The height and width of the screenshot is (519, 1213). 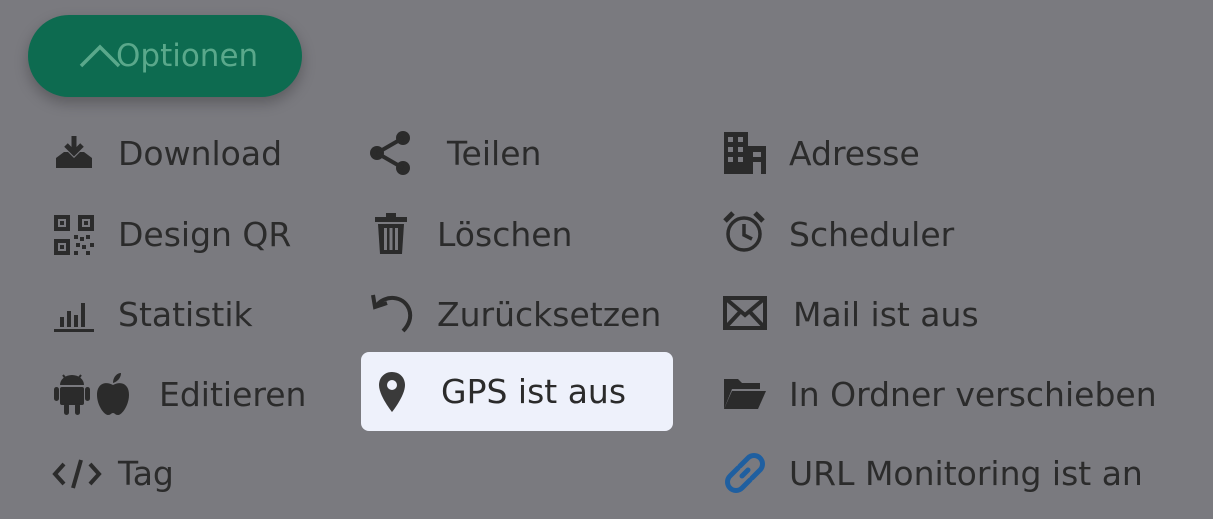 I want to click on menu-item-label: Mail ist aus, so click(x=886, y=314).